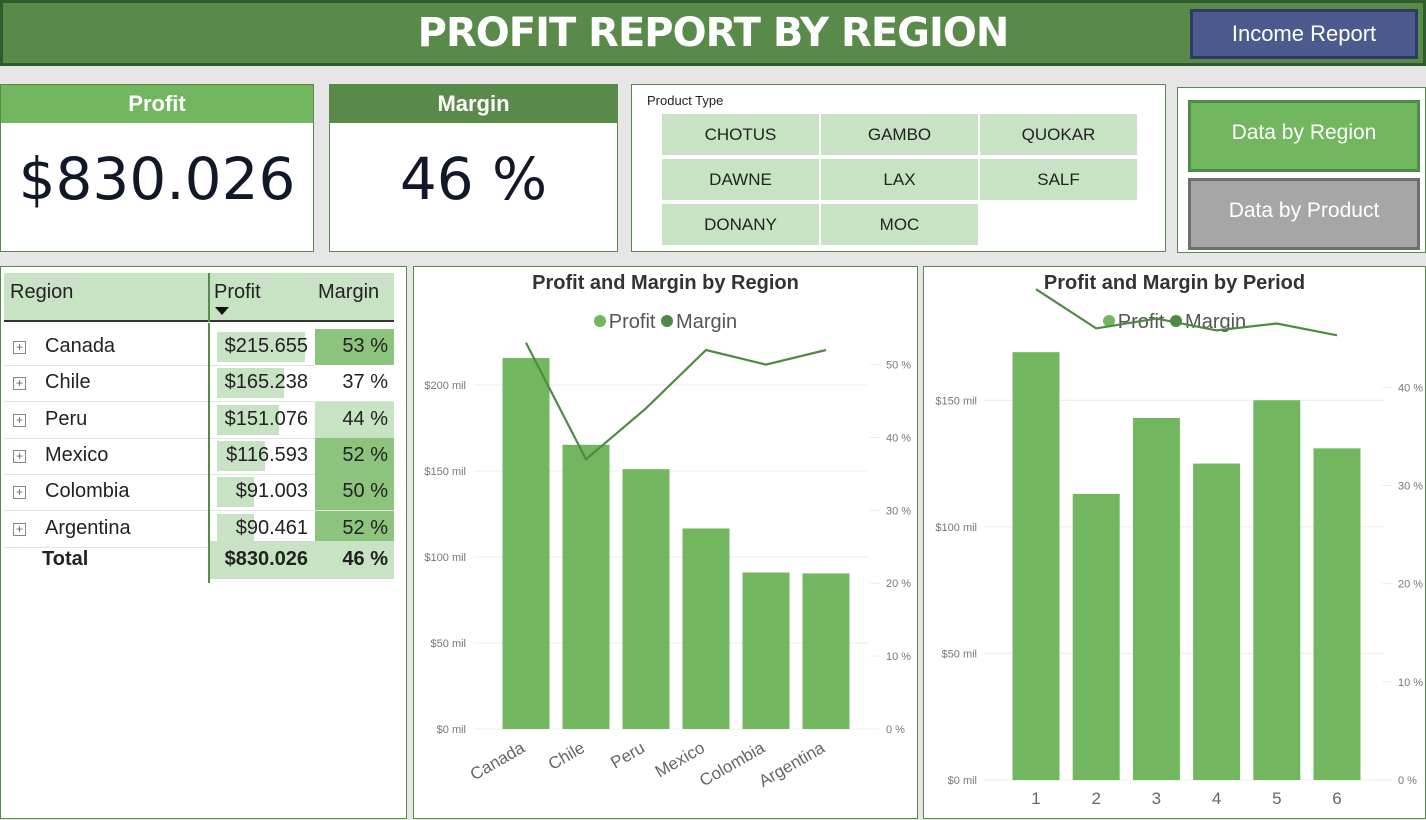  I want to click on slicer-option-lax: LAX, so click(899, 179).